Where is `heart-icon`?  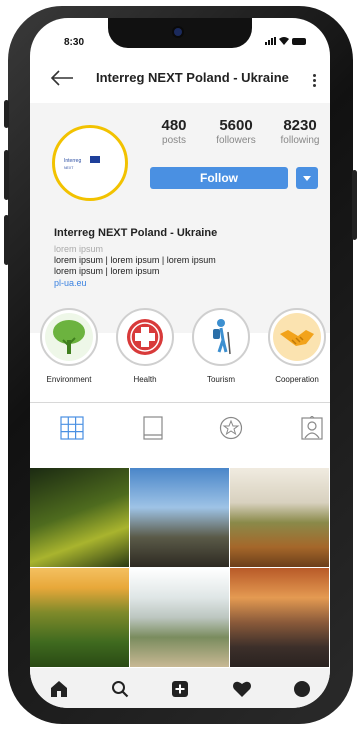 heart-icon is located at coordinates (242, 689).